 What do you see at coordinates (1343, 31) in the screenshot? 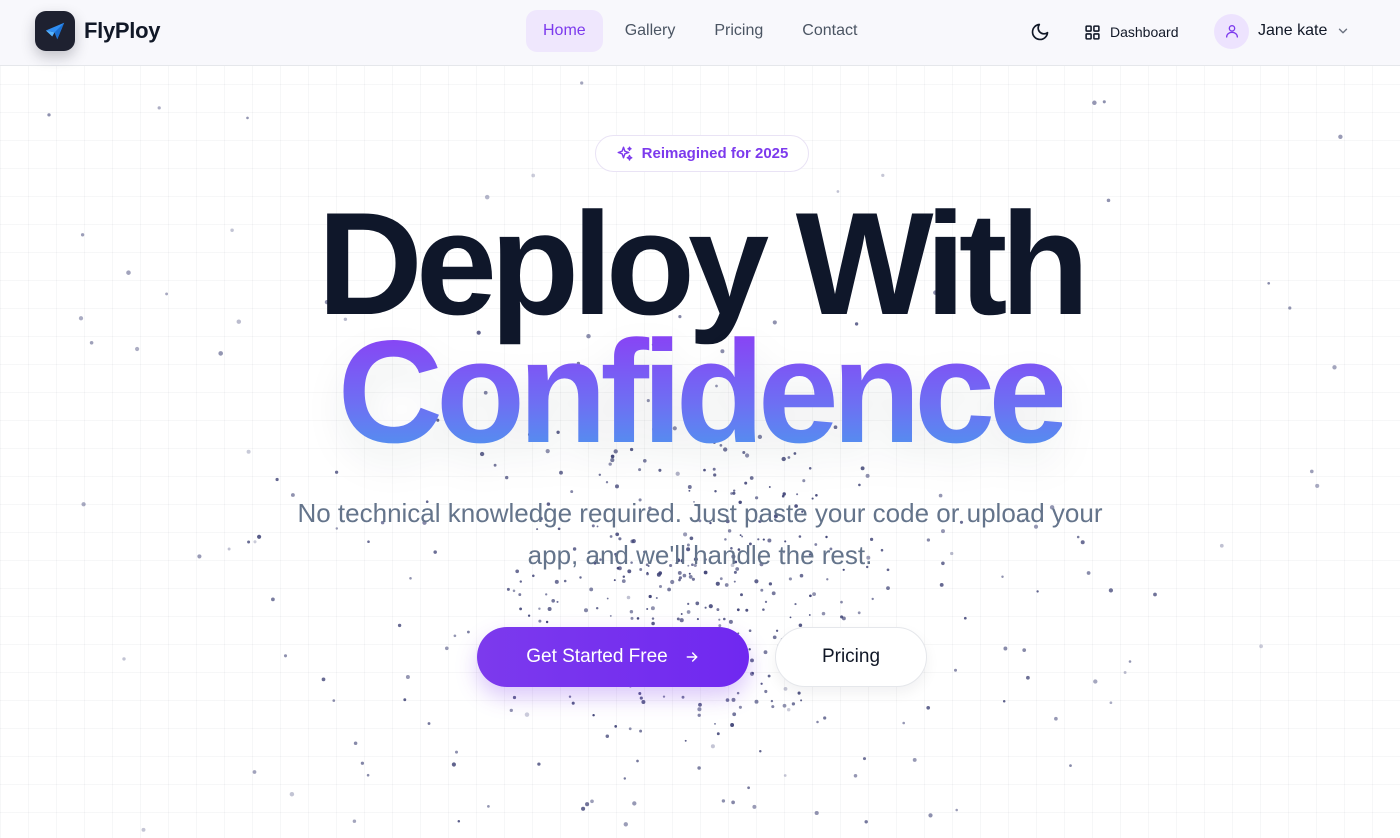
I see `chevron-down-icon` at bounding box center [1343, 31].